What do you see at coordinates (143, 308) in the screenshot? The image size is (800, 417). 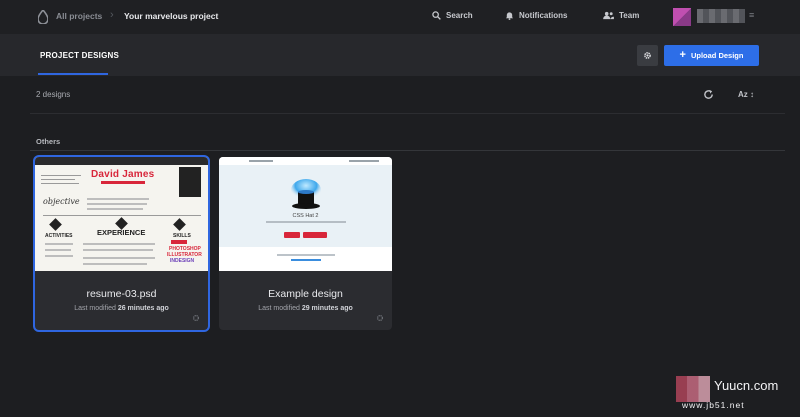 I see `modified-time: 26 minutes ago` at bounding box center [143, 308].